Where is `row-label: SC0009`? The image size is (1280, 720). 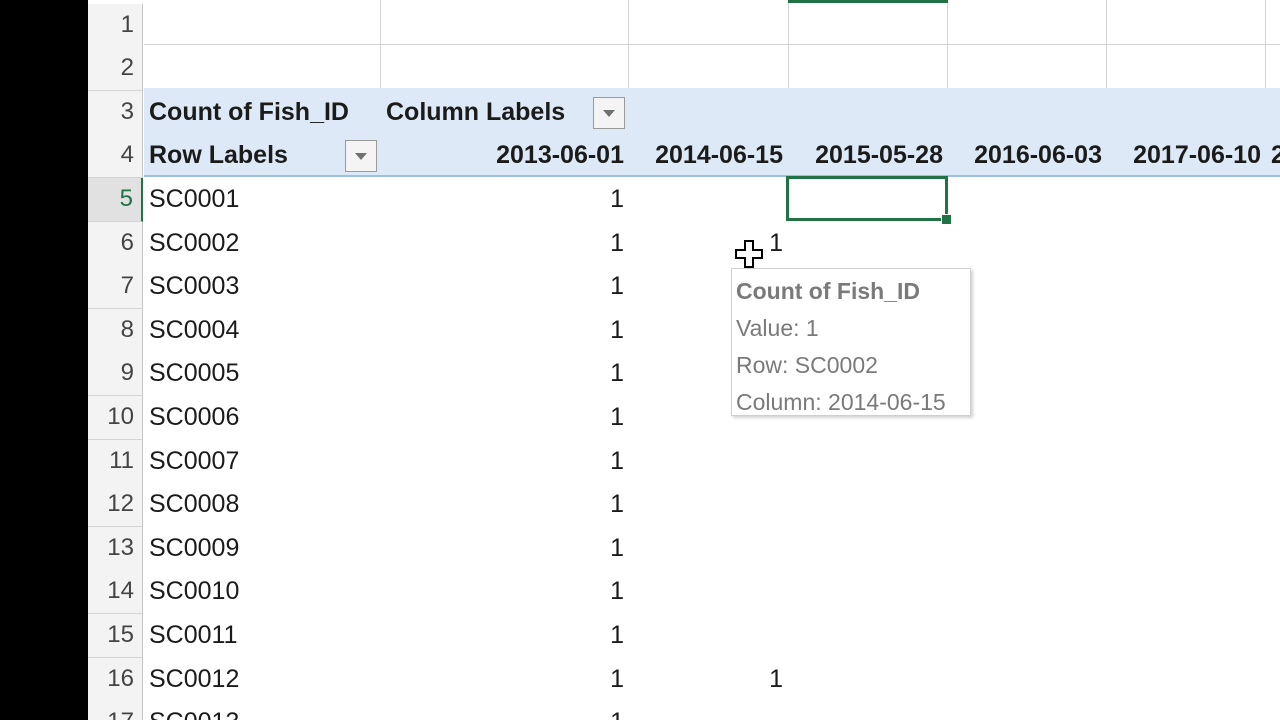
row-label: SC0009 is located at coordinates (194, 548).